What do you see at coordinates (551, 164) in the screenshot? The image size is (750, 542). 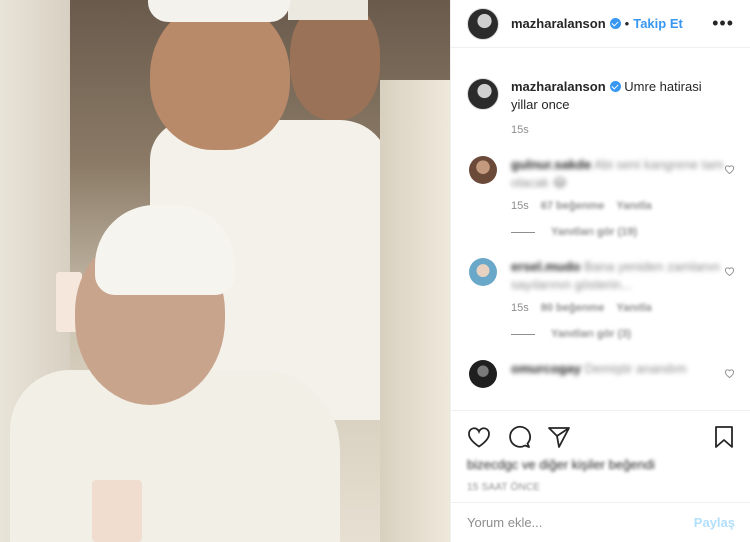 I see `comment-username: gulnur.sakde` at bounding box center [551, 164].